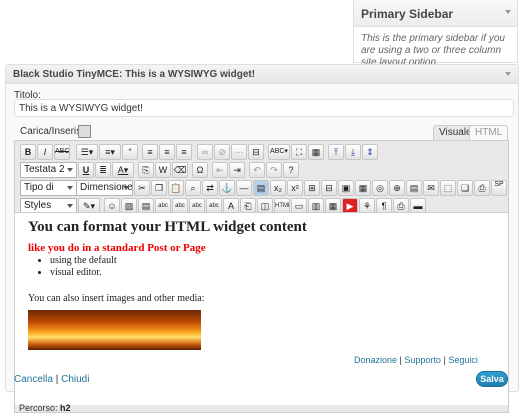 The height and width of the screenshot is (413, 532). What do you see at coordinates (312, 188) in the screenshot?
I see `insert-table-icon: ⊞` at bounding box center [312, 188].